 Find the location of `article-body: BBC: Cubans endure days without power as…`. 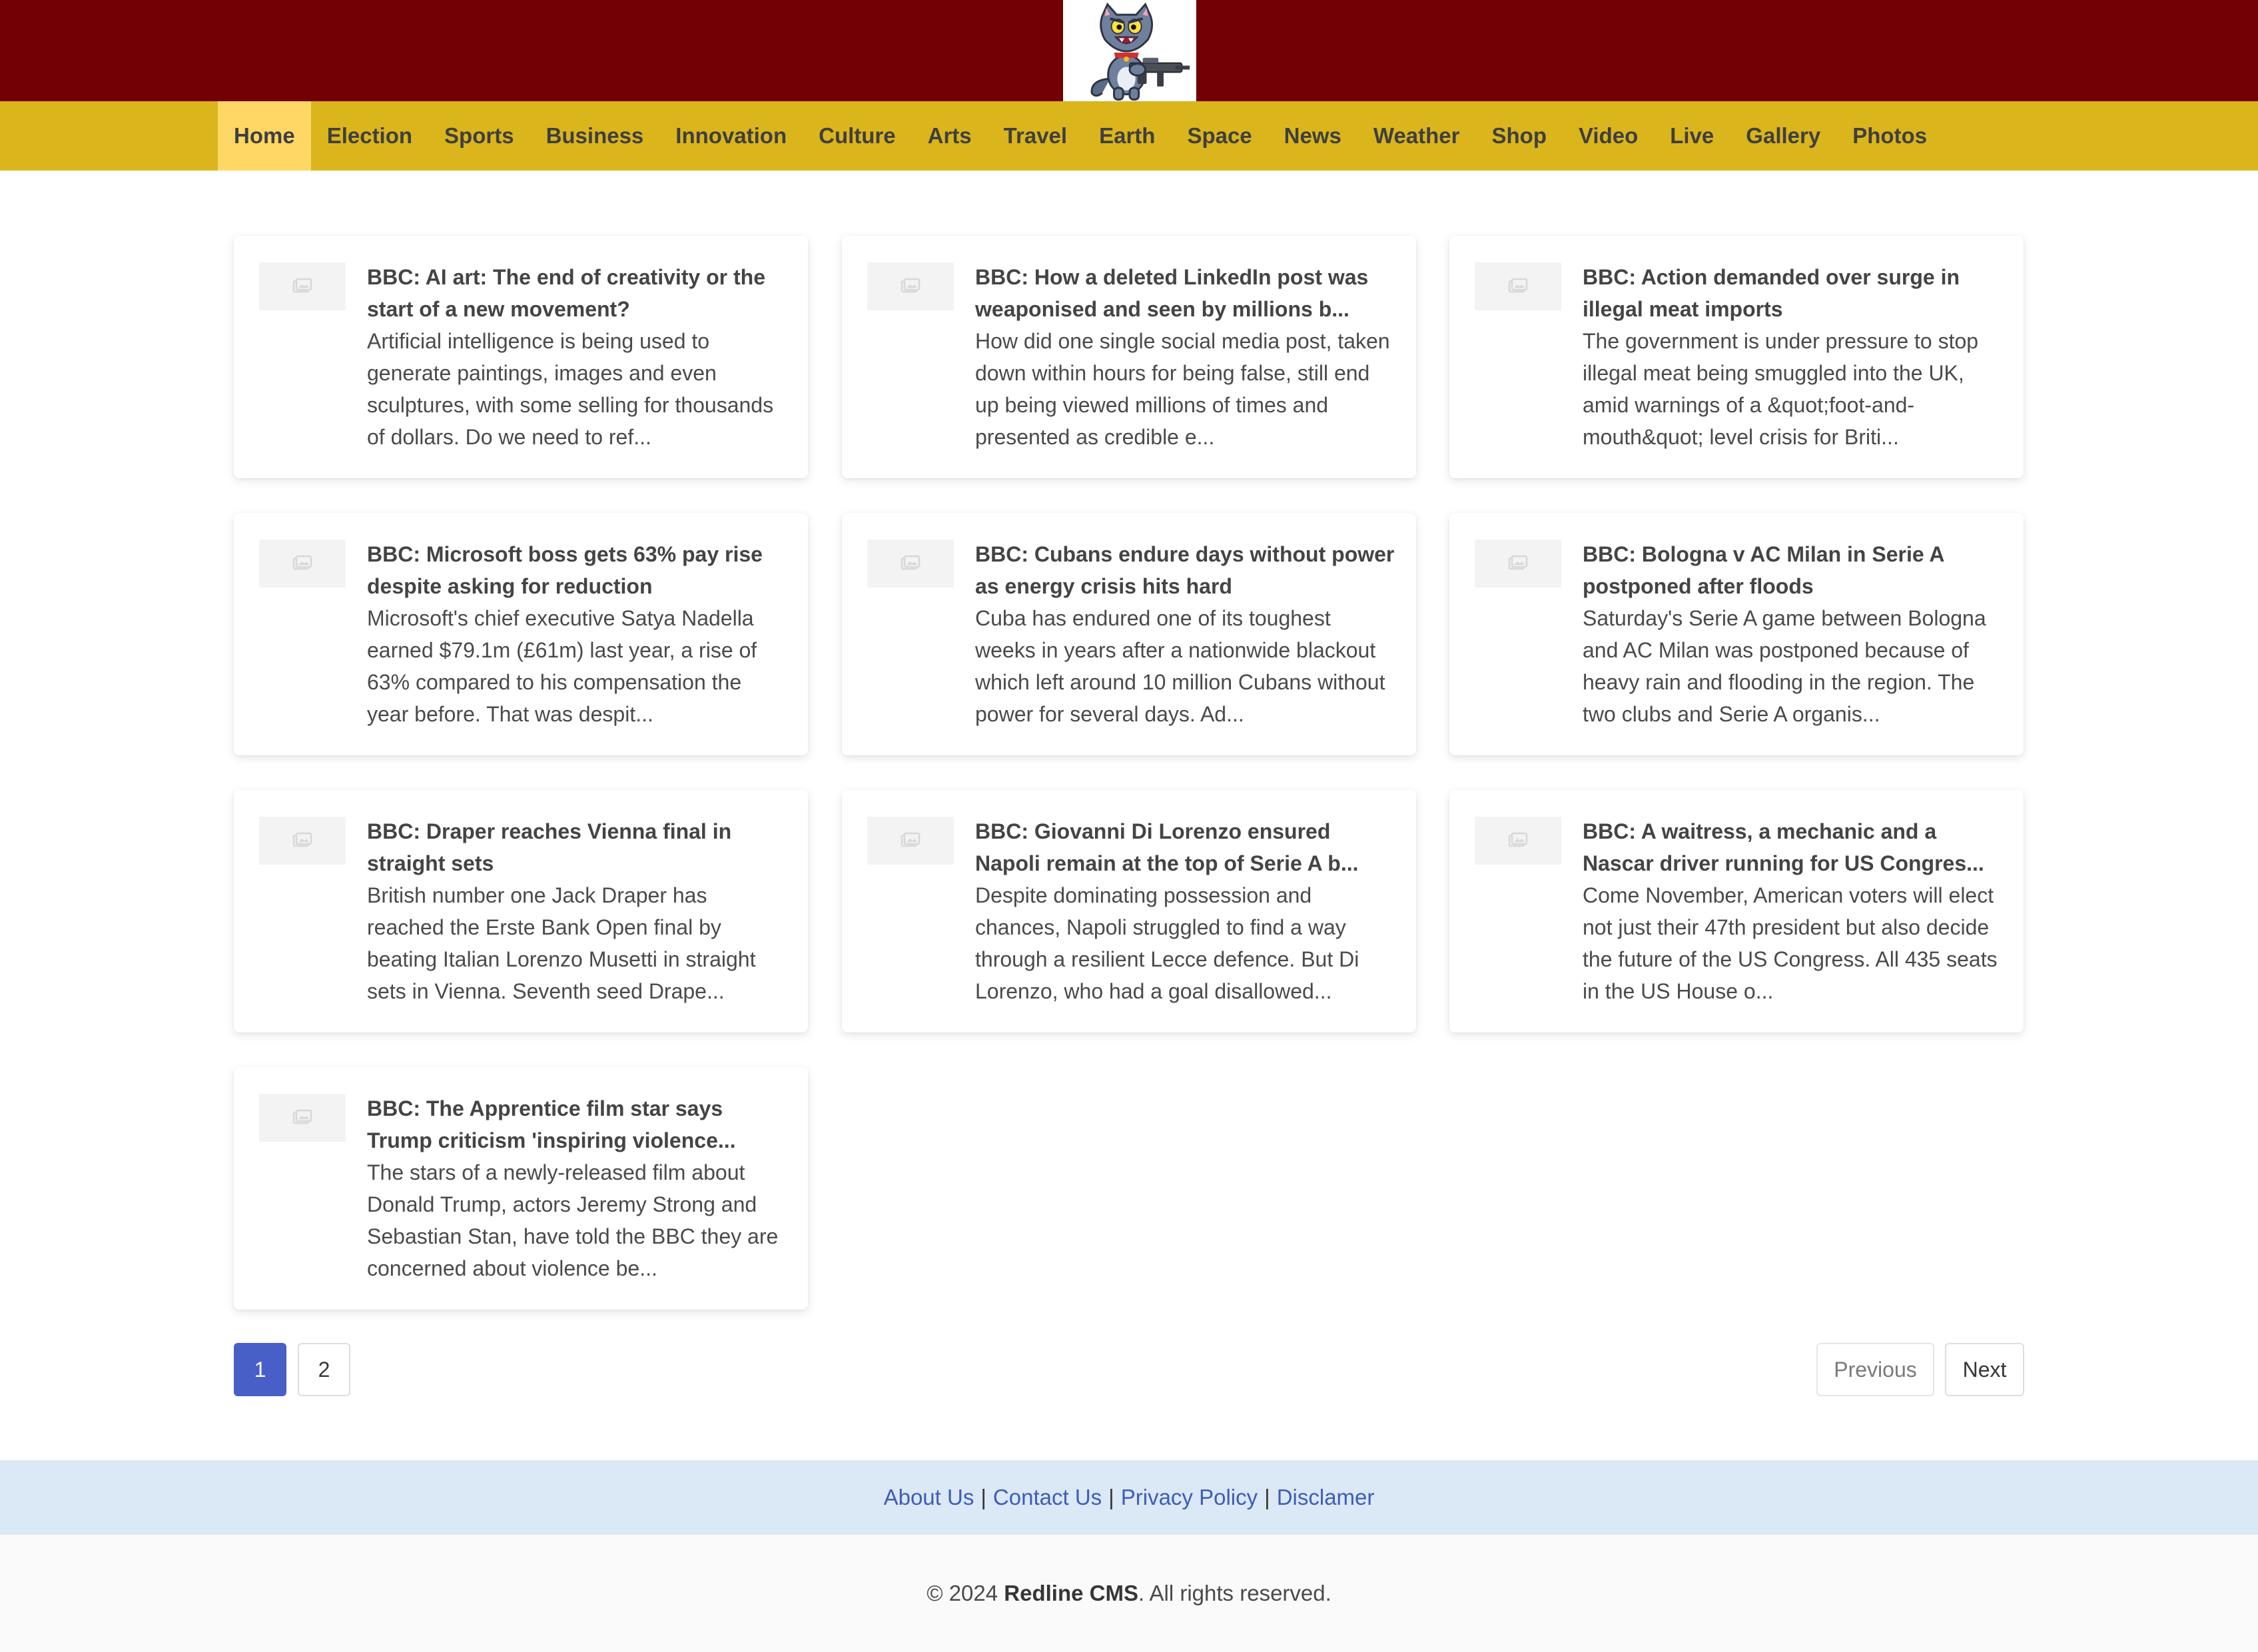

article-body: BBC: Cubans endure days without power as… is located at coordinates (1185, 634).